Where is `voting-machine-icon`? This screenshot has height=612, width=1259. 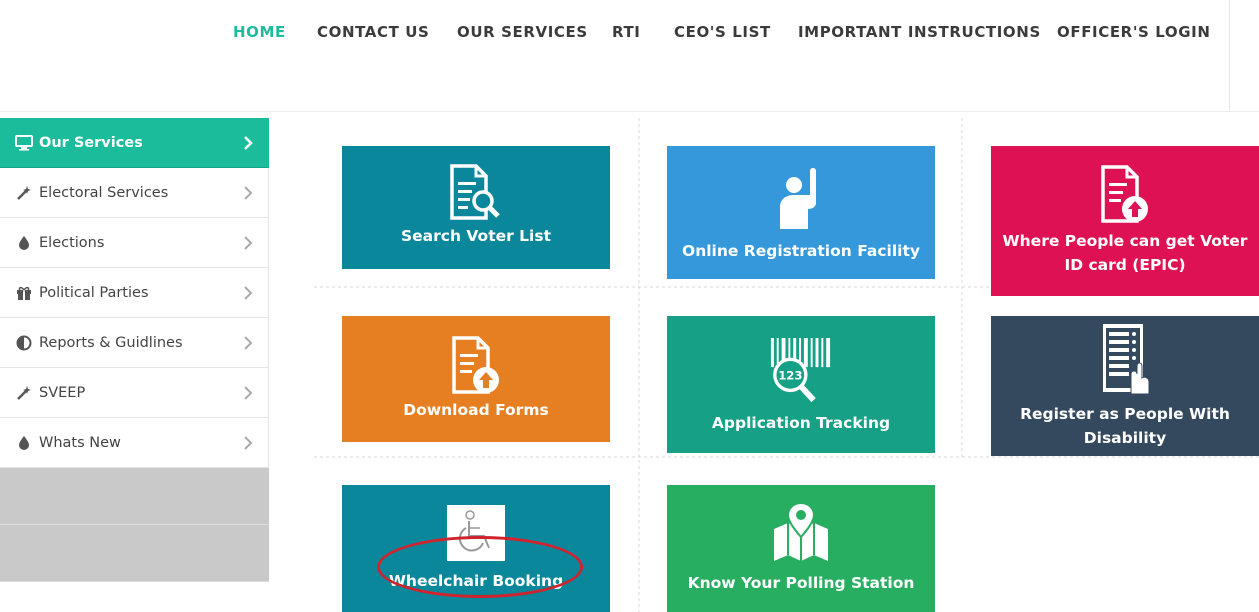
voting-machine-icon is located at coordinates (1125, 359).